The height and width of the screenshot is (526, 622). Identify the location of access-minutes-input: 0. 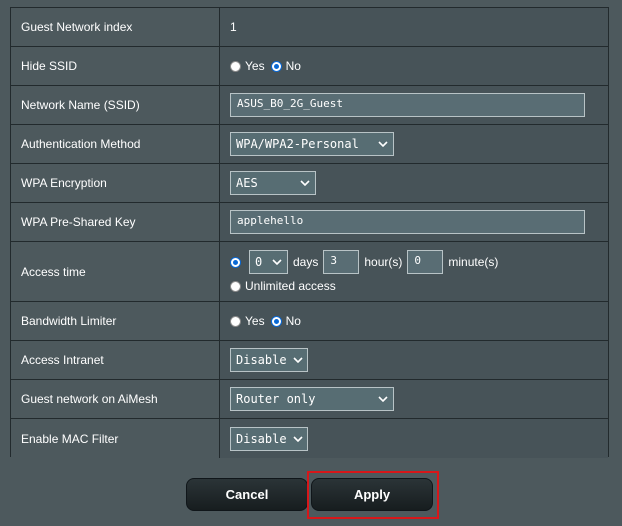
(425, 262).